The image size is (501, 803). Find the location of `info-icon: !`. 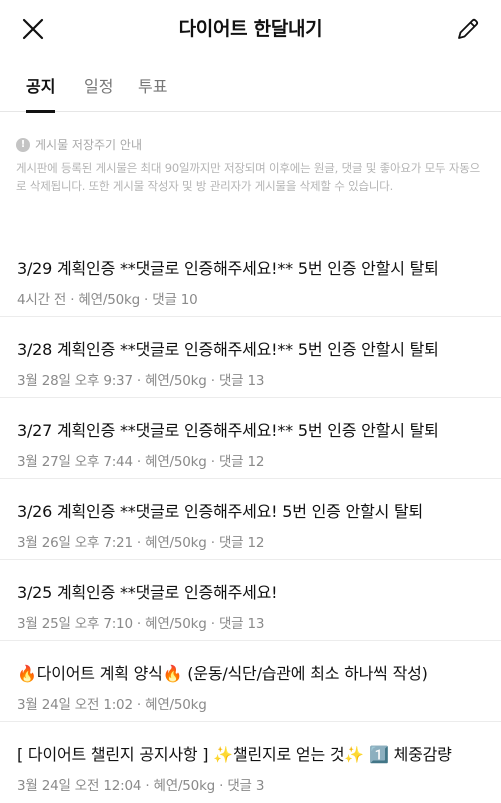

info-icon: ! is located at coordinates (23, 144).